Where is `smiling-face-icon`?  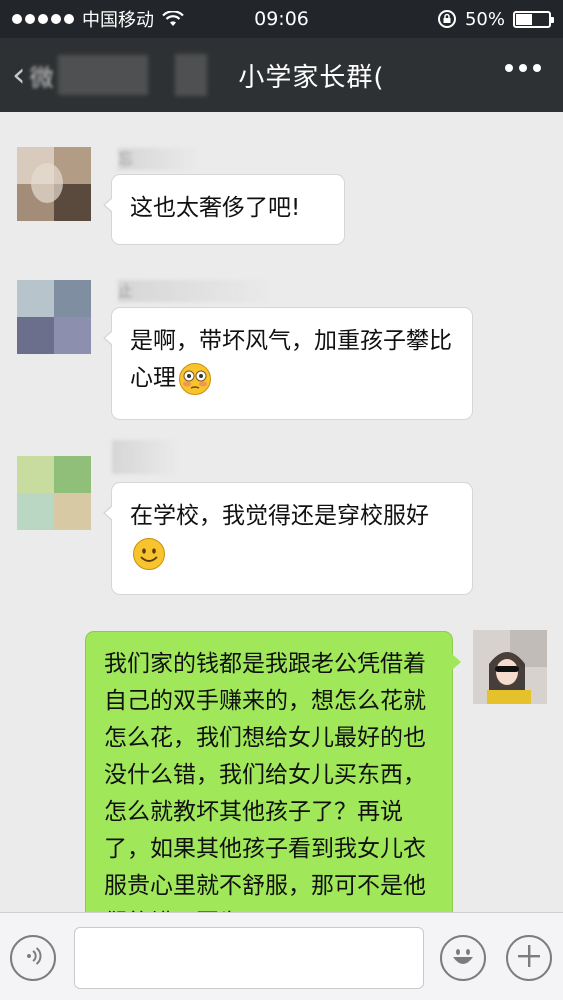
smiling-face-icon is located at coordinates (149, 554).